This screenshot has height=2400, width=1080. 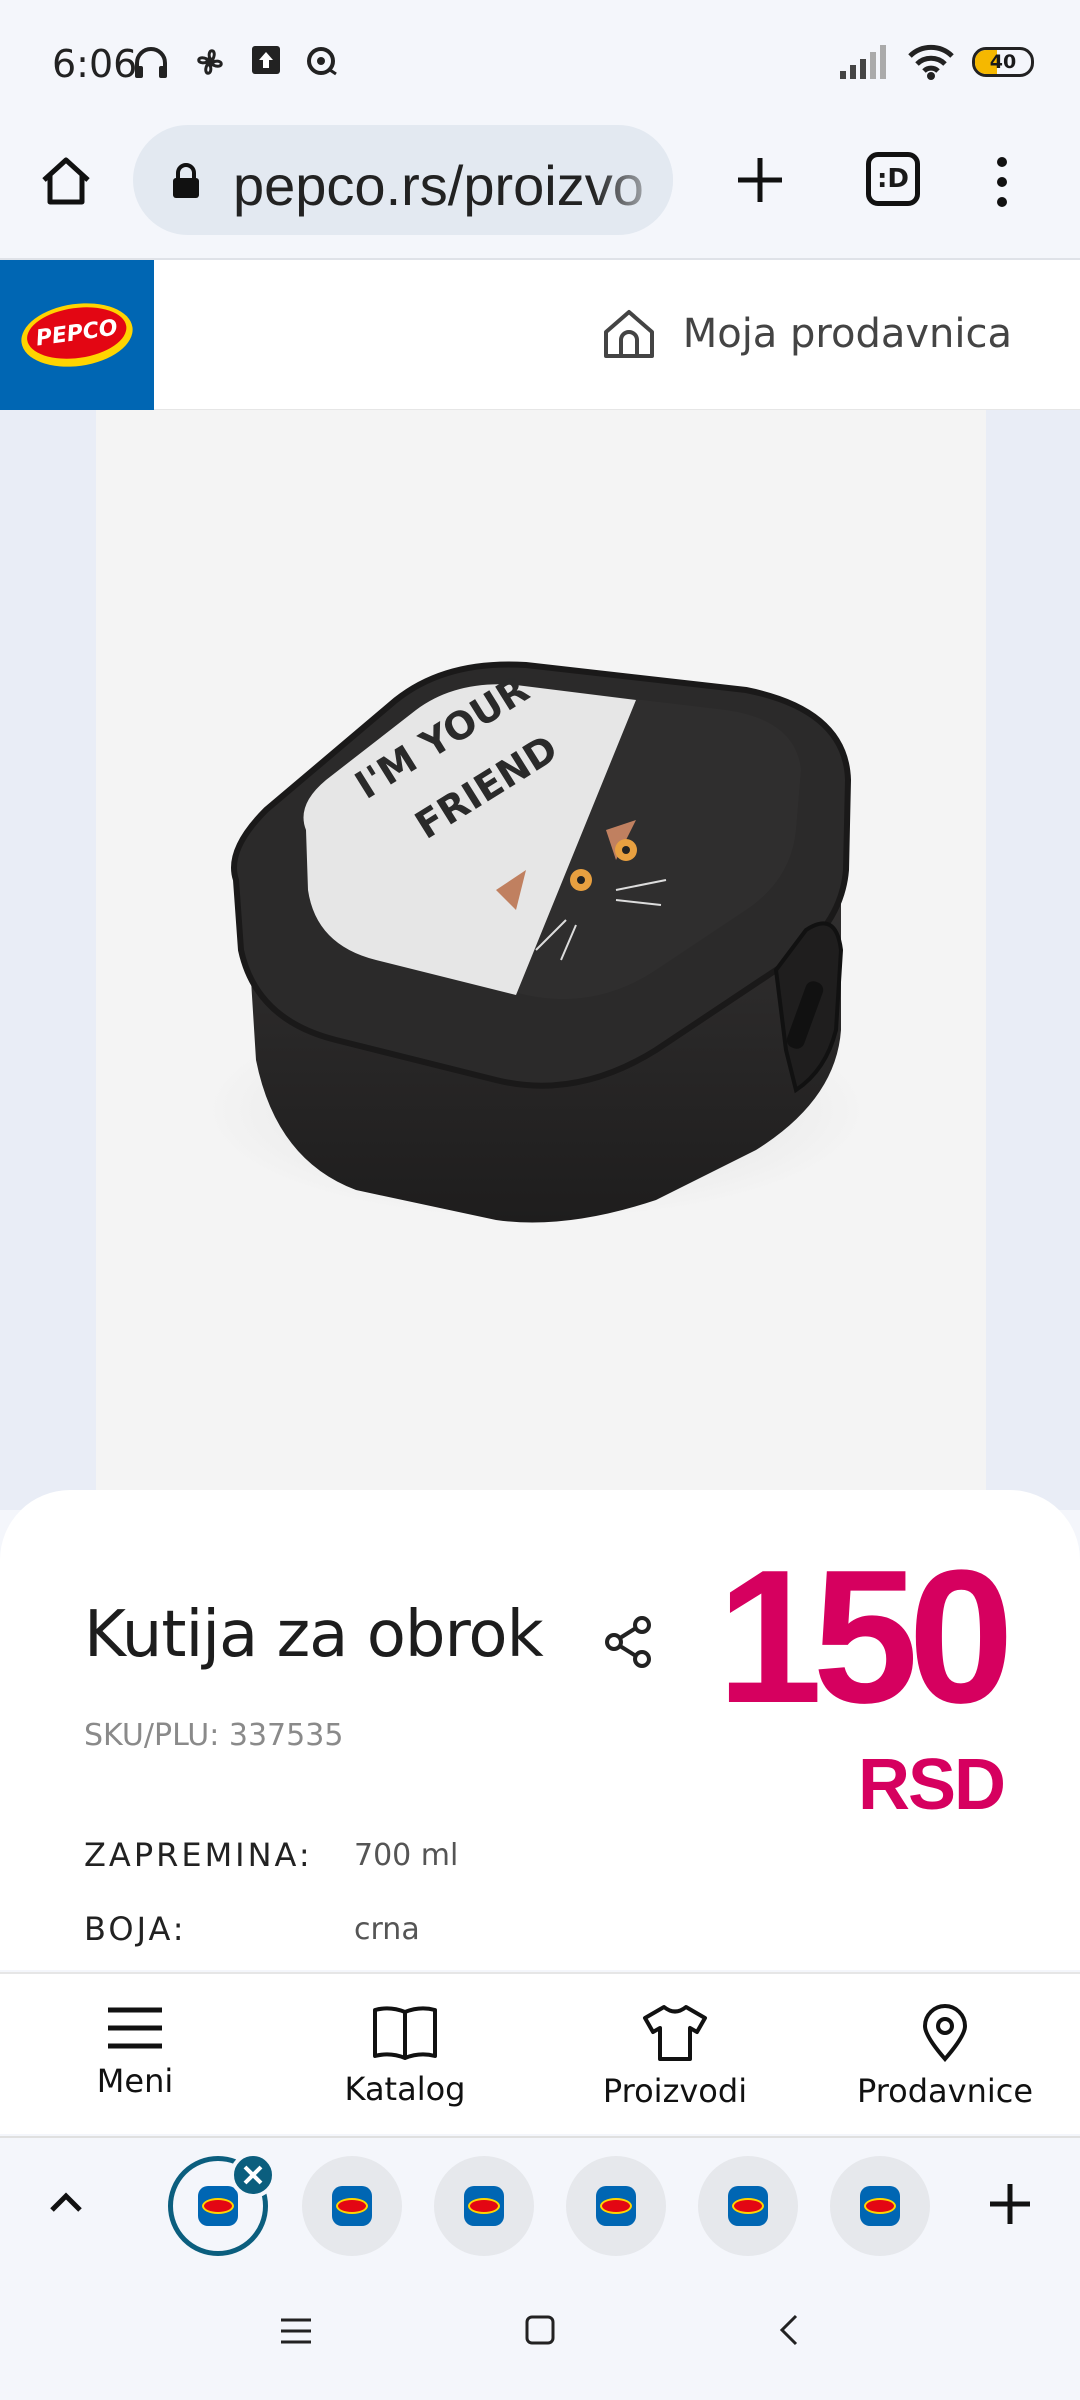 I want to click on status-time: 6:06, so click(x=95, y=64).